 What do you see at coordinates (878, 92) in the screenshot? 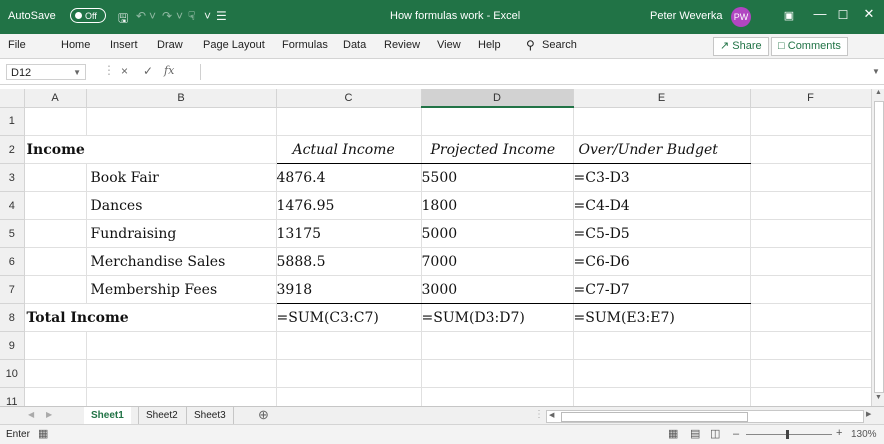
I see `scroll-up-icon: ▲` at bounding box center [878, 92].